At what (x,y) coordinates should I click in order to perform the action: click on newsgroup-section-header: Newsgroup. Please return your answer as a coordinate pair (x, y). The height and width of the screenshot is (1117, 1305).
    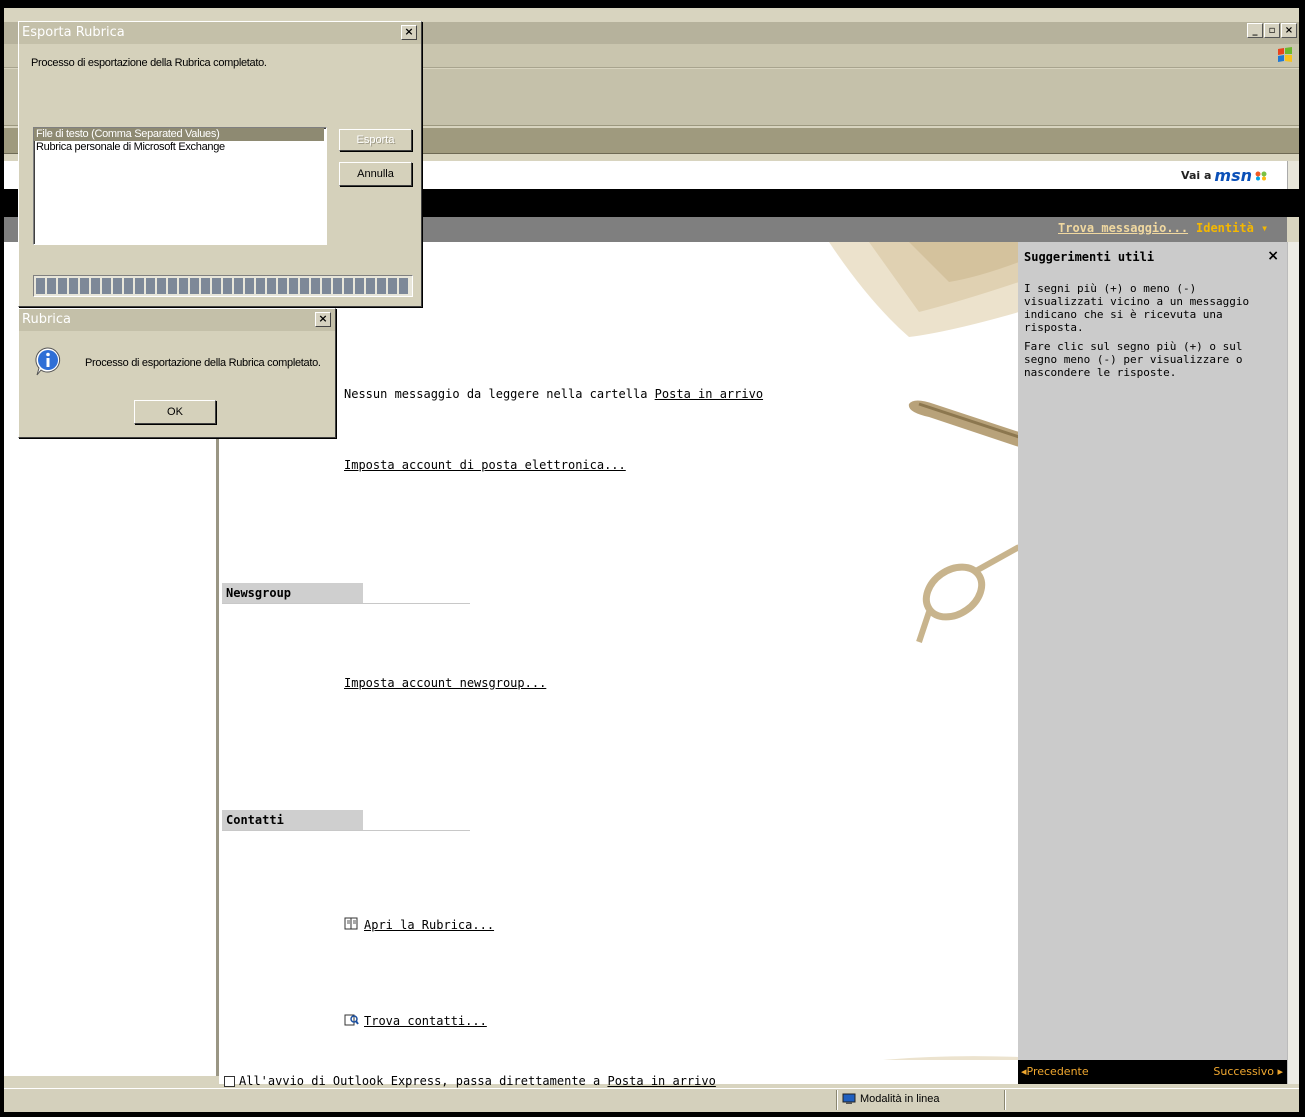
    Looking at the image, I should click on (292, 593).